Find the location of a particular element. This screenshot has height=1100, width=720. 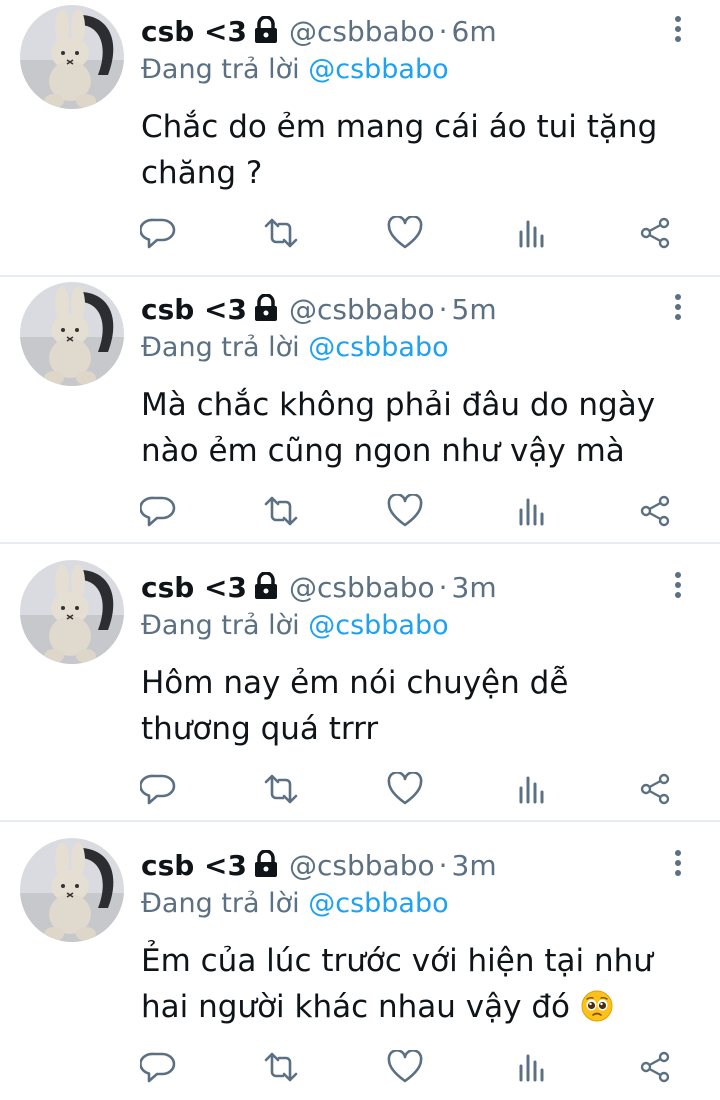

tweet-text: Chắc do ẻm mang cái áo tui tặng chăng ? is located at coordinates (399, 150).